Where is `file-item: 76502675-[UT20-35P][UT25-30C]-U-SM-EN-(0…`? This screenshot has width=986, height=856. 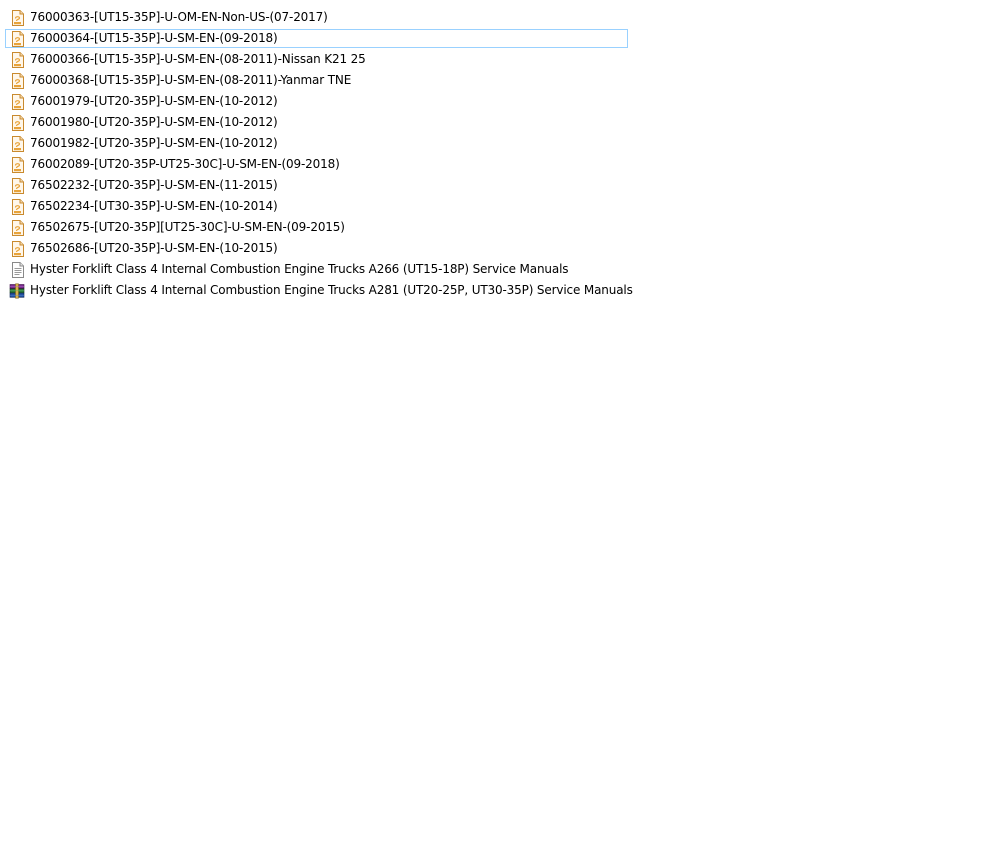
file-item: 76502675-[UT20-35P][UT25-30C]-U-SM-EN-(0… is located at coordinates (325, 227).